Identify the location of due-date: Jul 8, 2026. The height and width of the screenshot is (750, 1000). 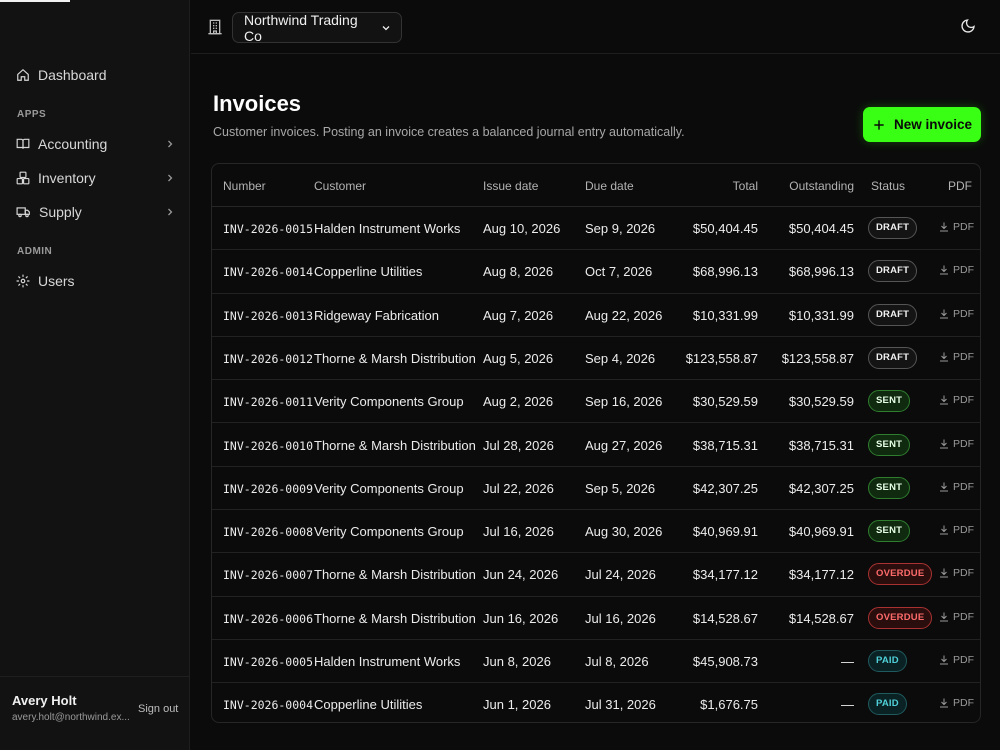
(617, 661).